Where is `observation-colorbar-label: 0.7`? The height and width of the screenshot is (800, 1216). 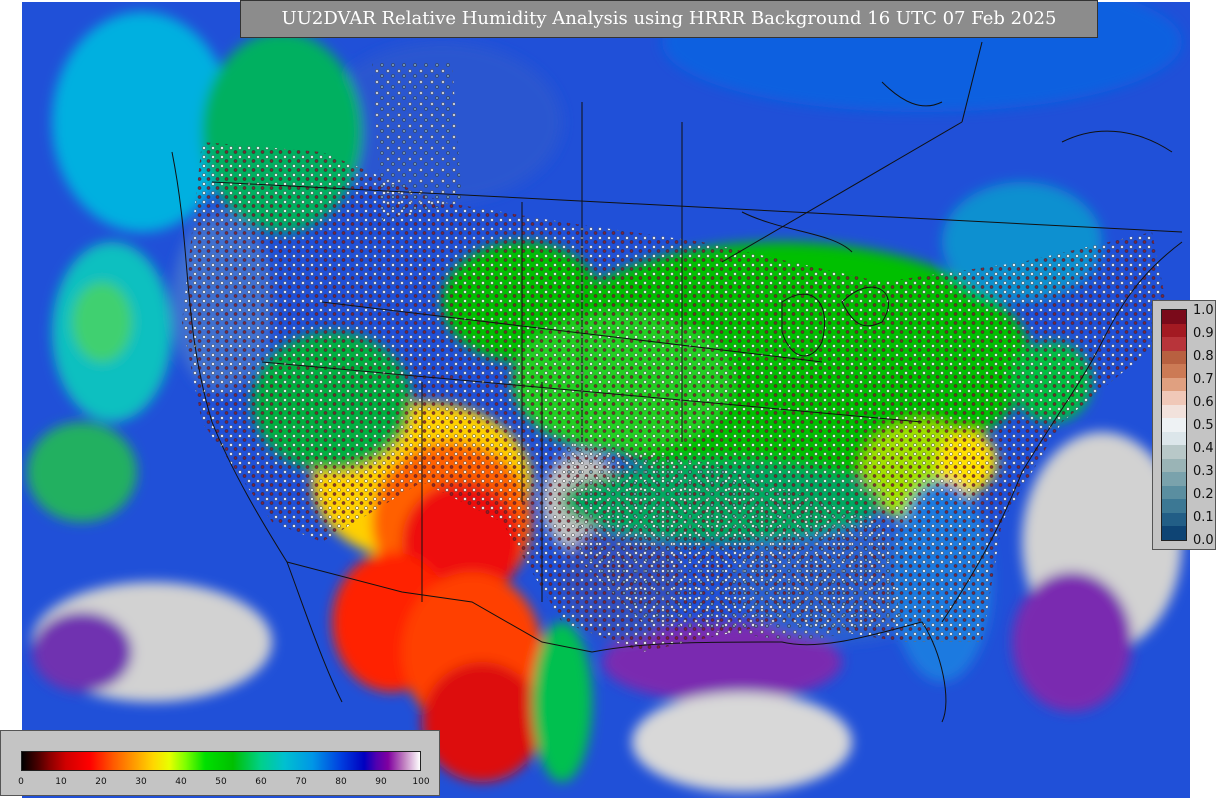
observation-colorbar-label: 0.7 is located at coordinates (1203, 379).